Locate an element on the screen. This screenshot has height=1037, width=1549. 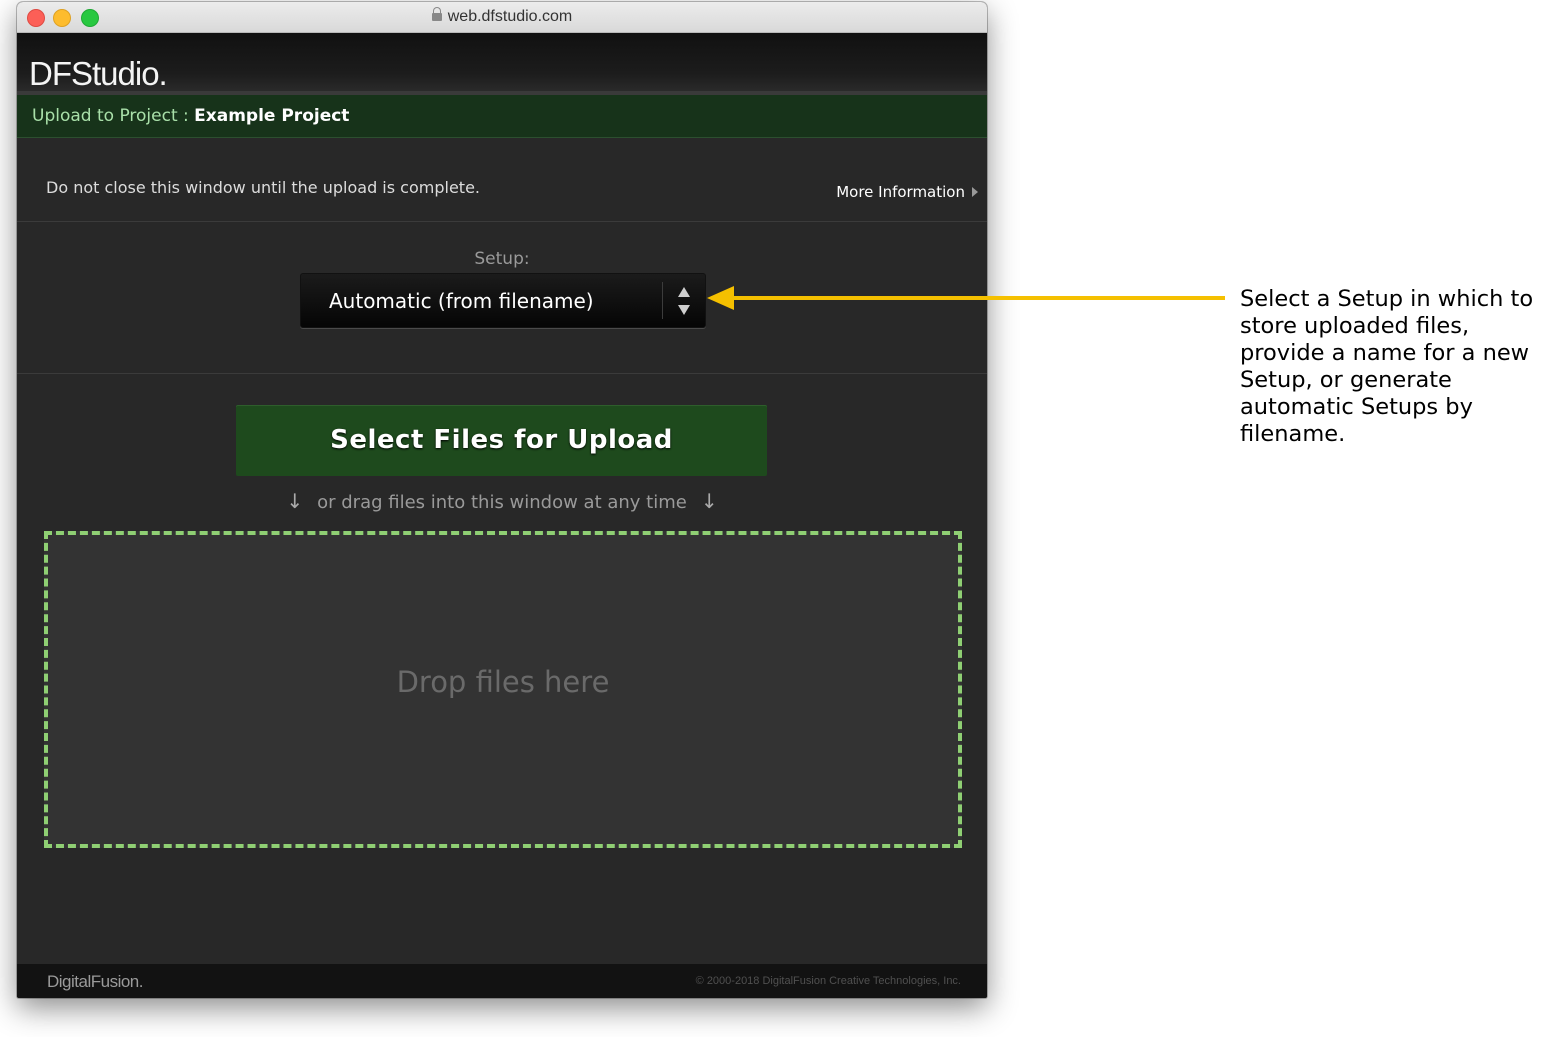
project-name: Example Project is located at coordinates (272, 116).